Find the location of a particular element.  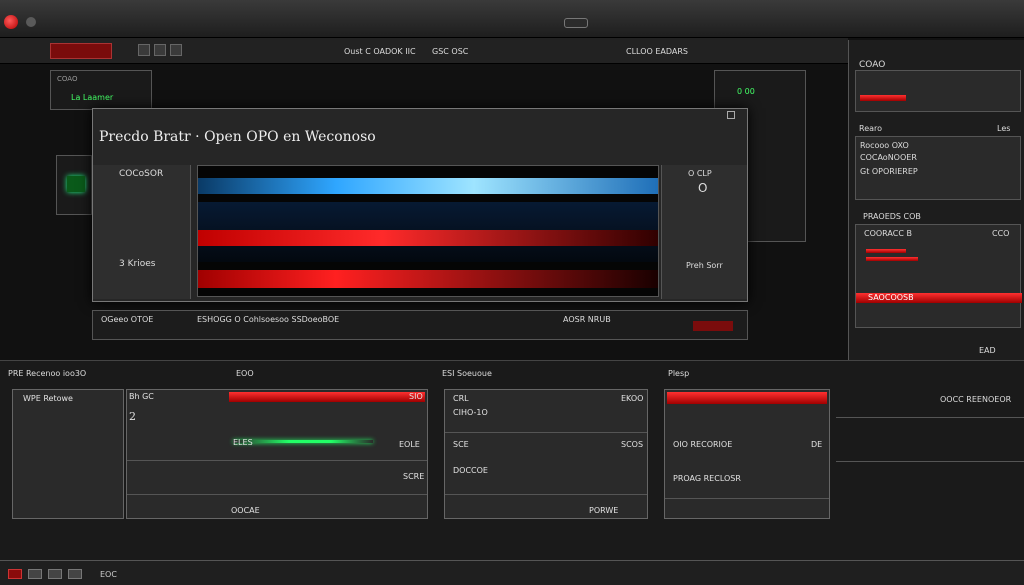

cell: OIO RECORIOE is located at coordinates (703, 444).